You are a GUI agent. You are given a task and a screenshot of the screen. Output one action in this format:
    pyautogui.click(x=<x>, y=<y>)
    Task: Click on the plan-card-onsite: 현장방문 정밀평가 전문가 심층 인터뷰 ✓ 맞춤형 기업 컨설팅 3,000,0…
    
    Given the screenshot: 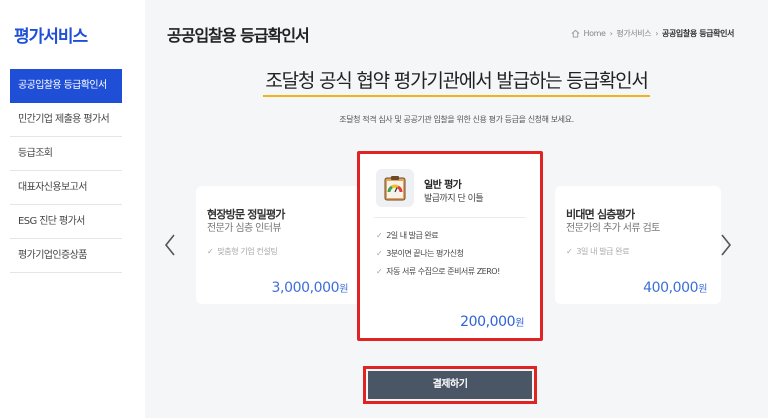 What is the action you would take?
    pyautogui.click(x=279, y=245)
    